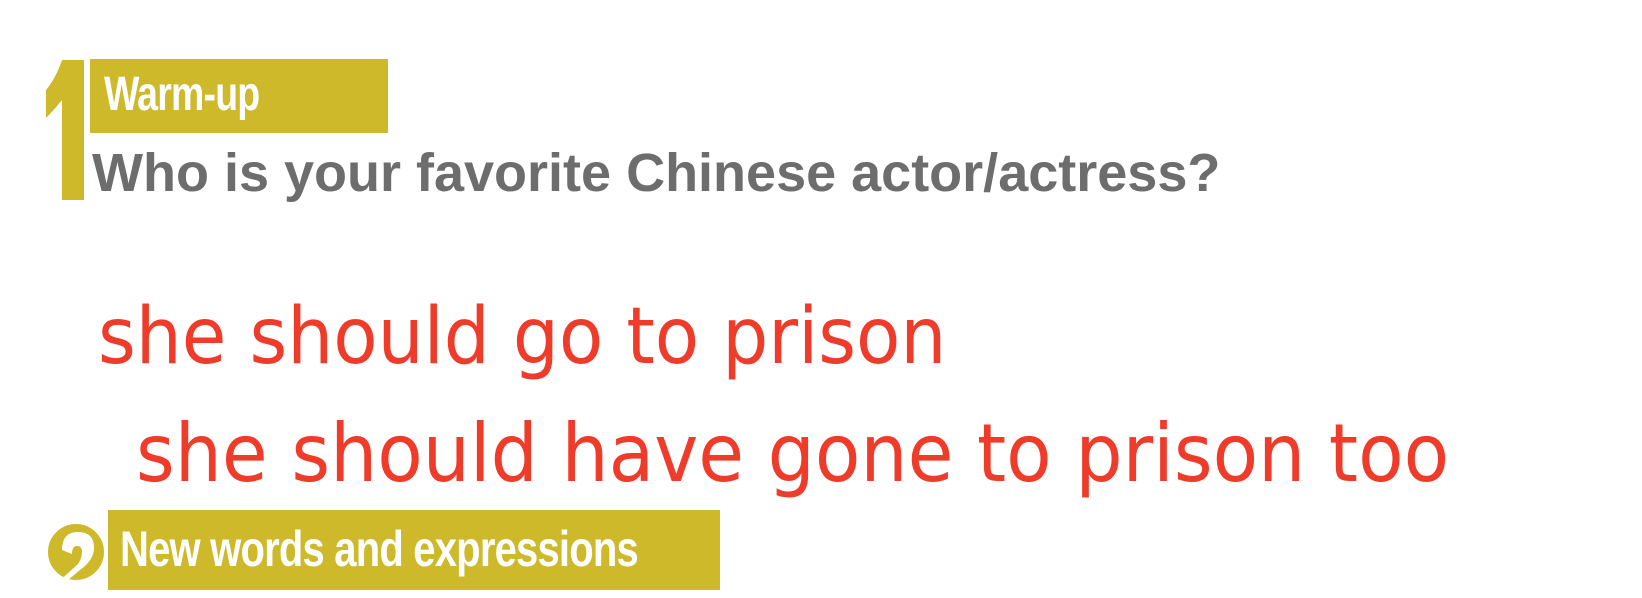 Image resolution: width=1642 pixels, height=598 pixels. I want to click on section-2-banner-title: New words and expressions, so click(379, 549).